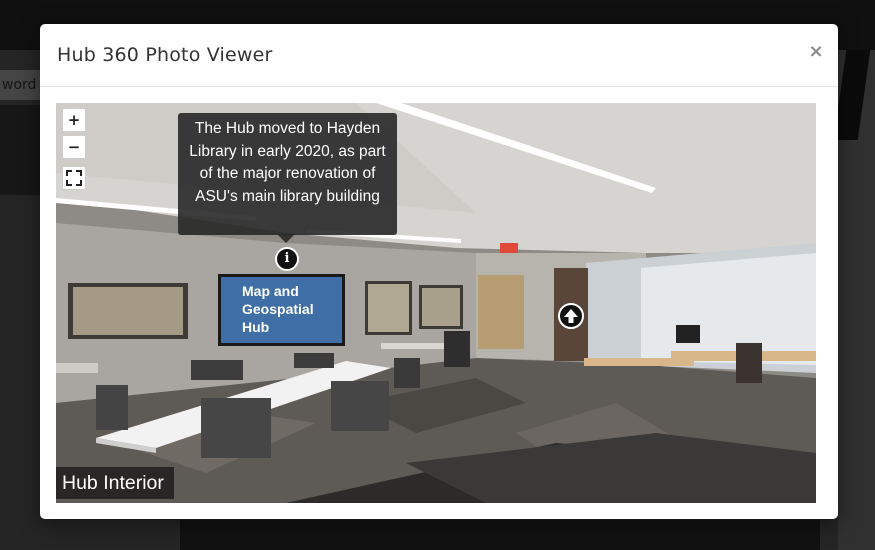 The height and width of the screenshot is (550, 875). Describe the element at coordinates (439, 55) in the screenshot. I see `modal-header: Hub 360 Photo Viewer ×` at that location.